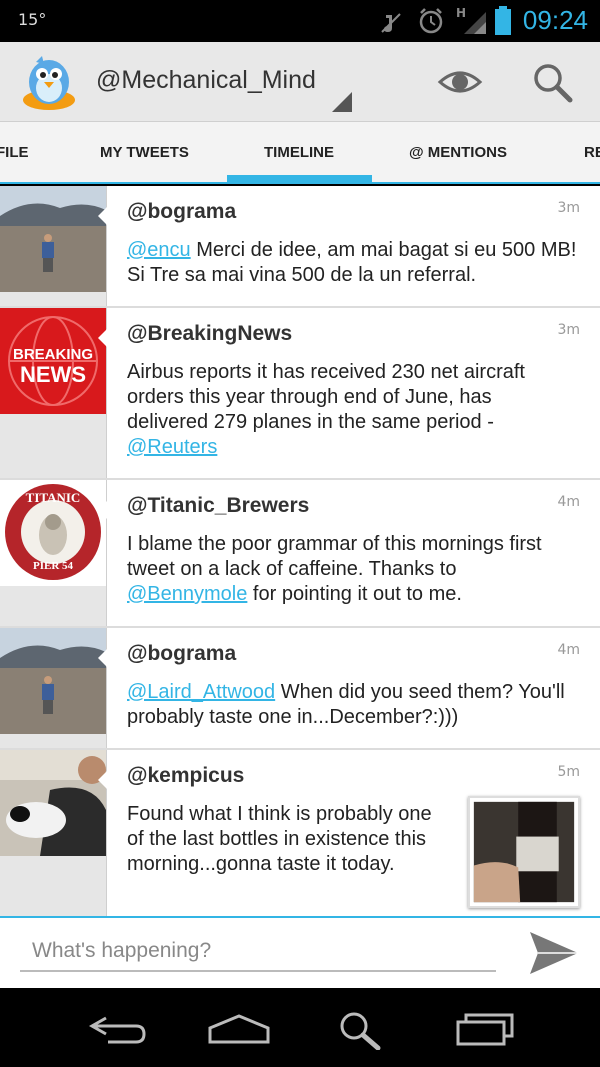 The height and width of the screenshot is (1067, 600). What do you see at coordinates (503, 20) in the screenshot?
I see `battery-icon` at bounding box center [503, 20].